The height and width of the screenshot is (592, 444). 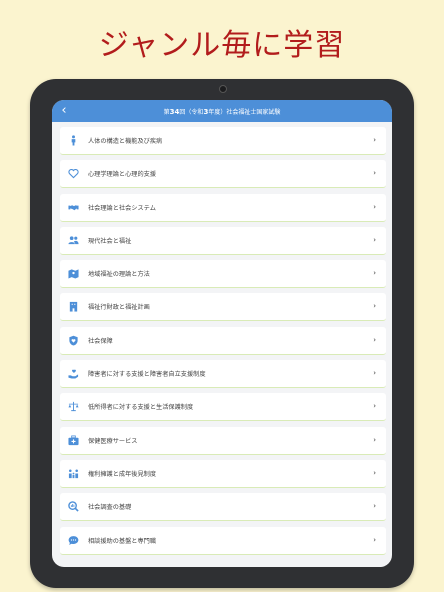 What do you see at coordinates (119, 308) in the screenshot?
I see `genre-label: 福祉行財政と福祉計画` at bounding box center [119, 308].